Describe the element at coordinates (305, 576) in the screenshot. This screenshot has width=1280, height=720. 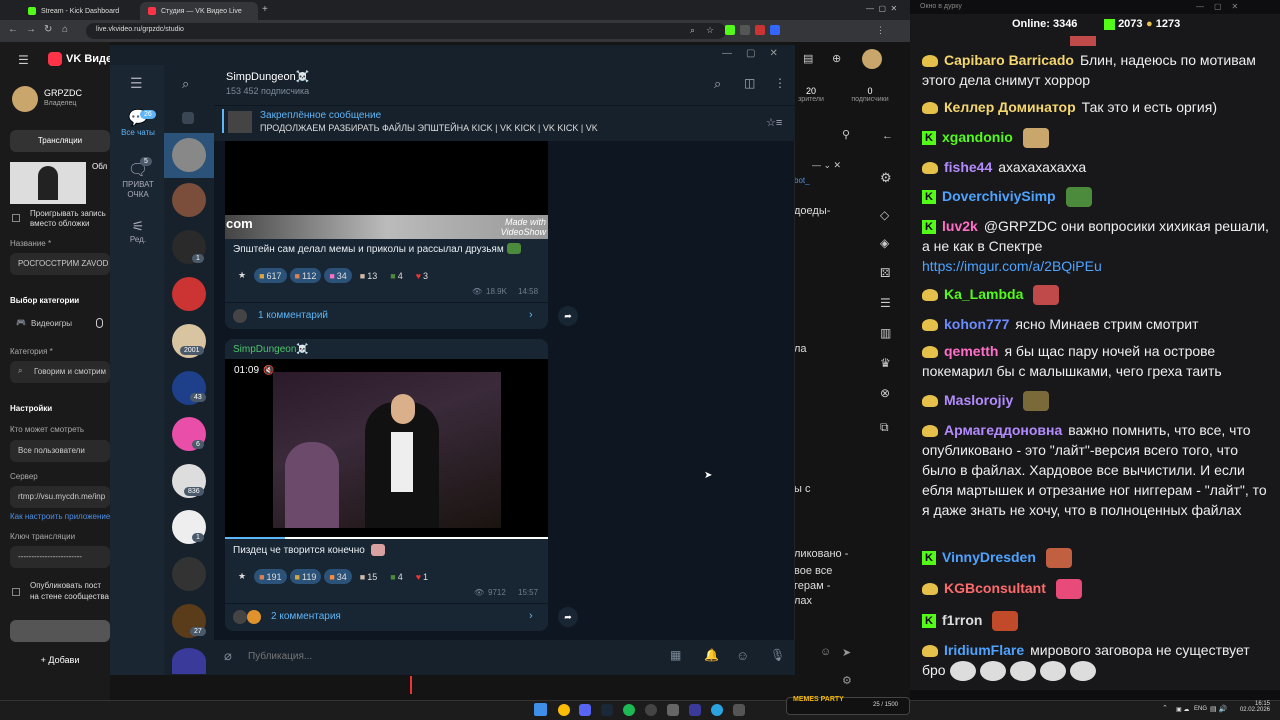
I see `reaction: ■ 119` at that location.